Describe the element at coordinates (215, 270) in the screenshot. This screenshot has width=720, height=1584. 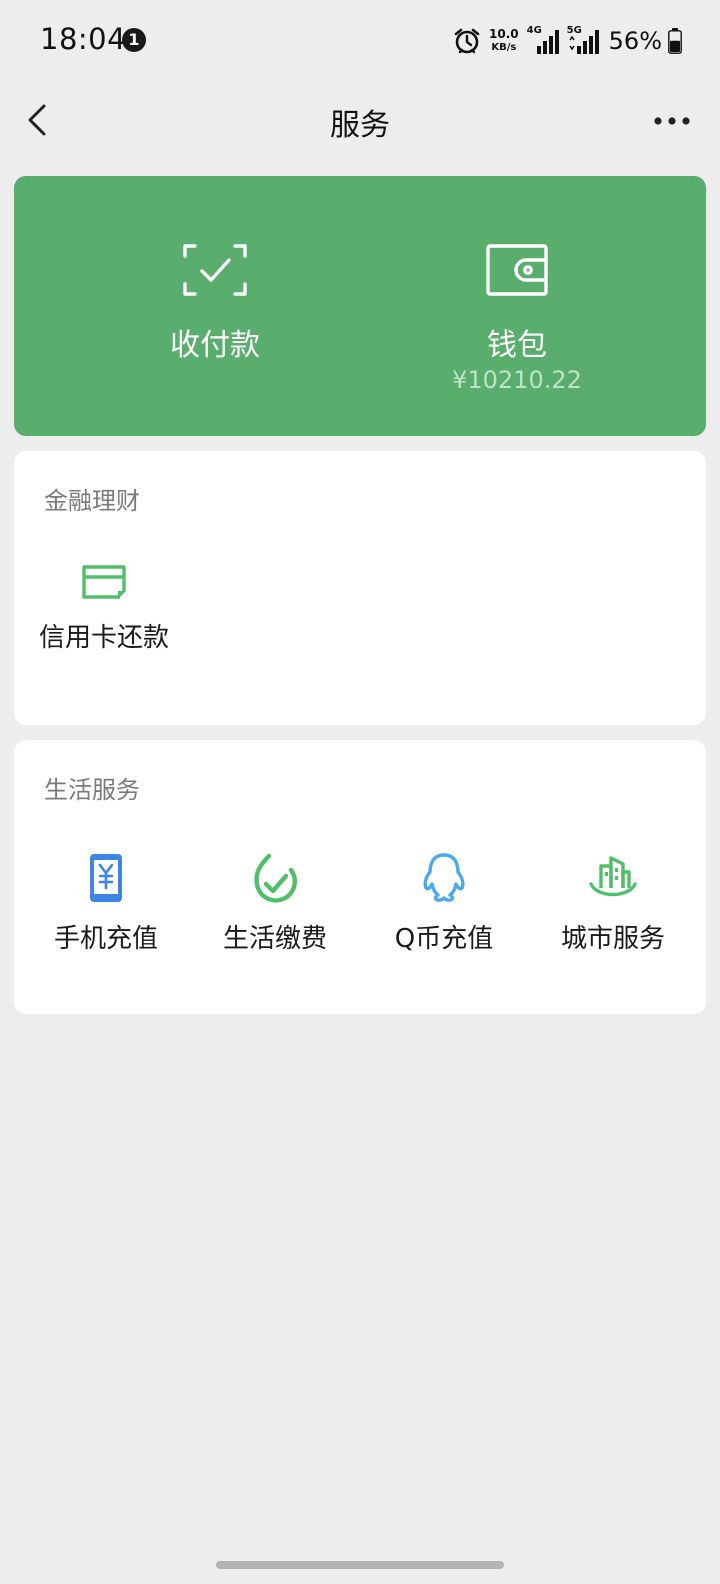
I see `scan-check-icon` at that location.